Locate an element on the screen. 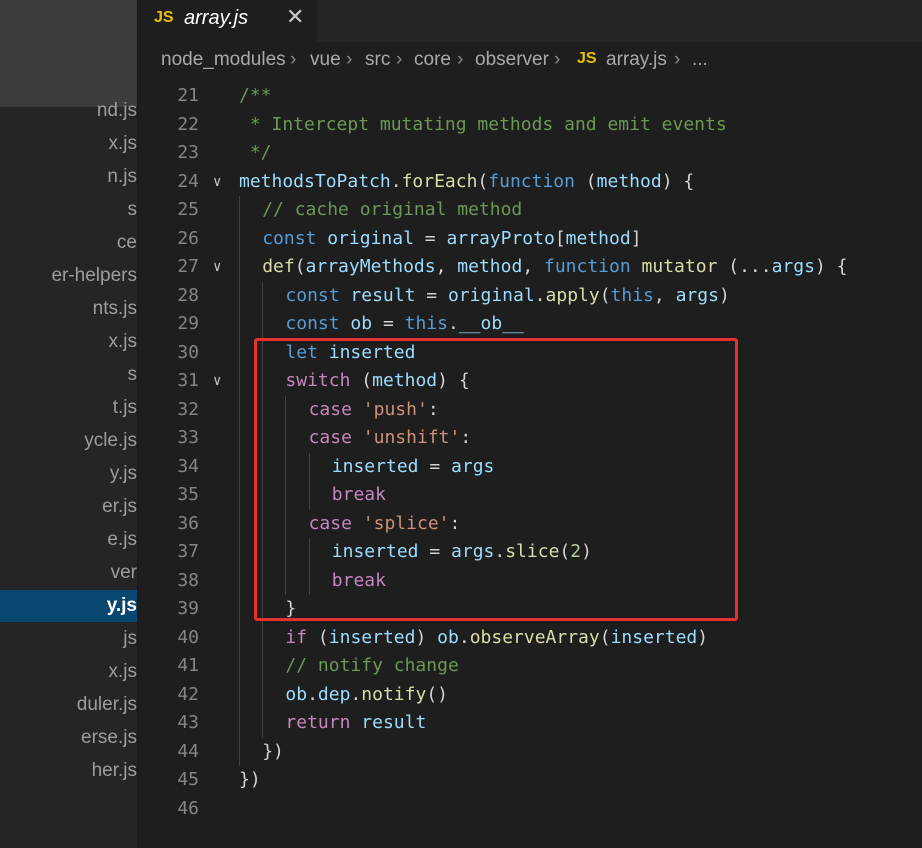 This screenshot has height=848, width=922. file-list-item: er-helpers is located at coordinates (68, 276).